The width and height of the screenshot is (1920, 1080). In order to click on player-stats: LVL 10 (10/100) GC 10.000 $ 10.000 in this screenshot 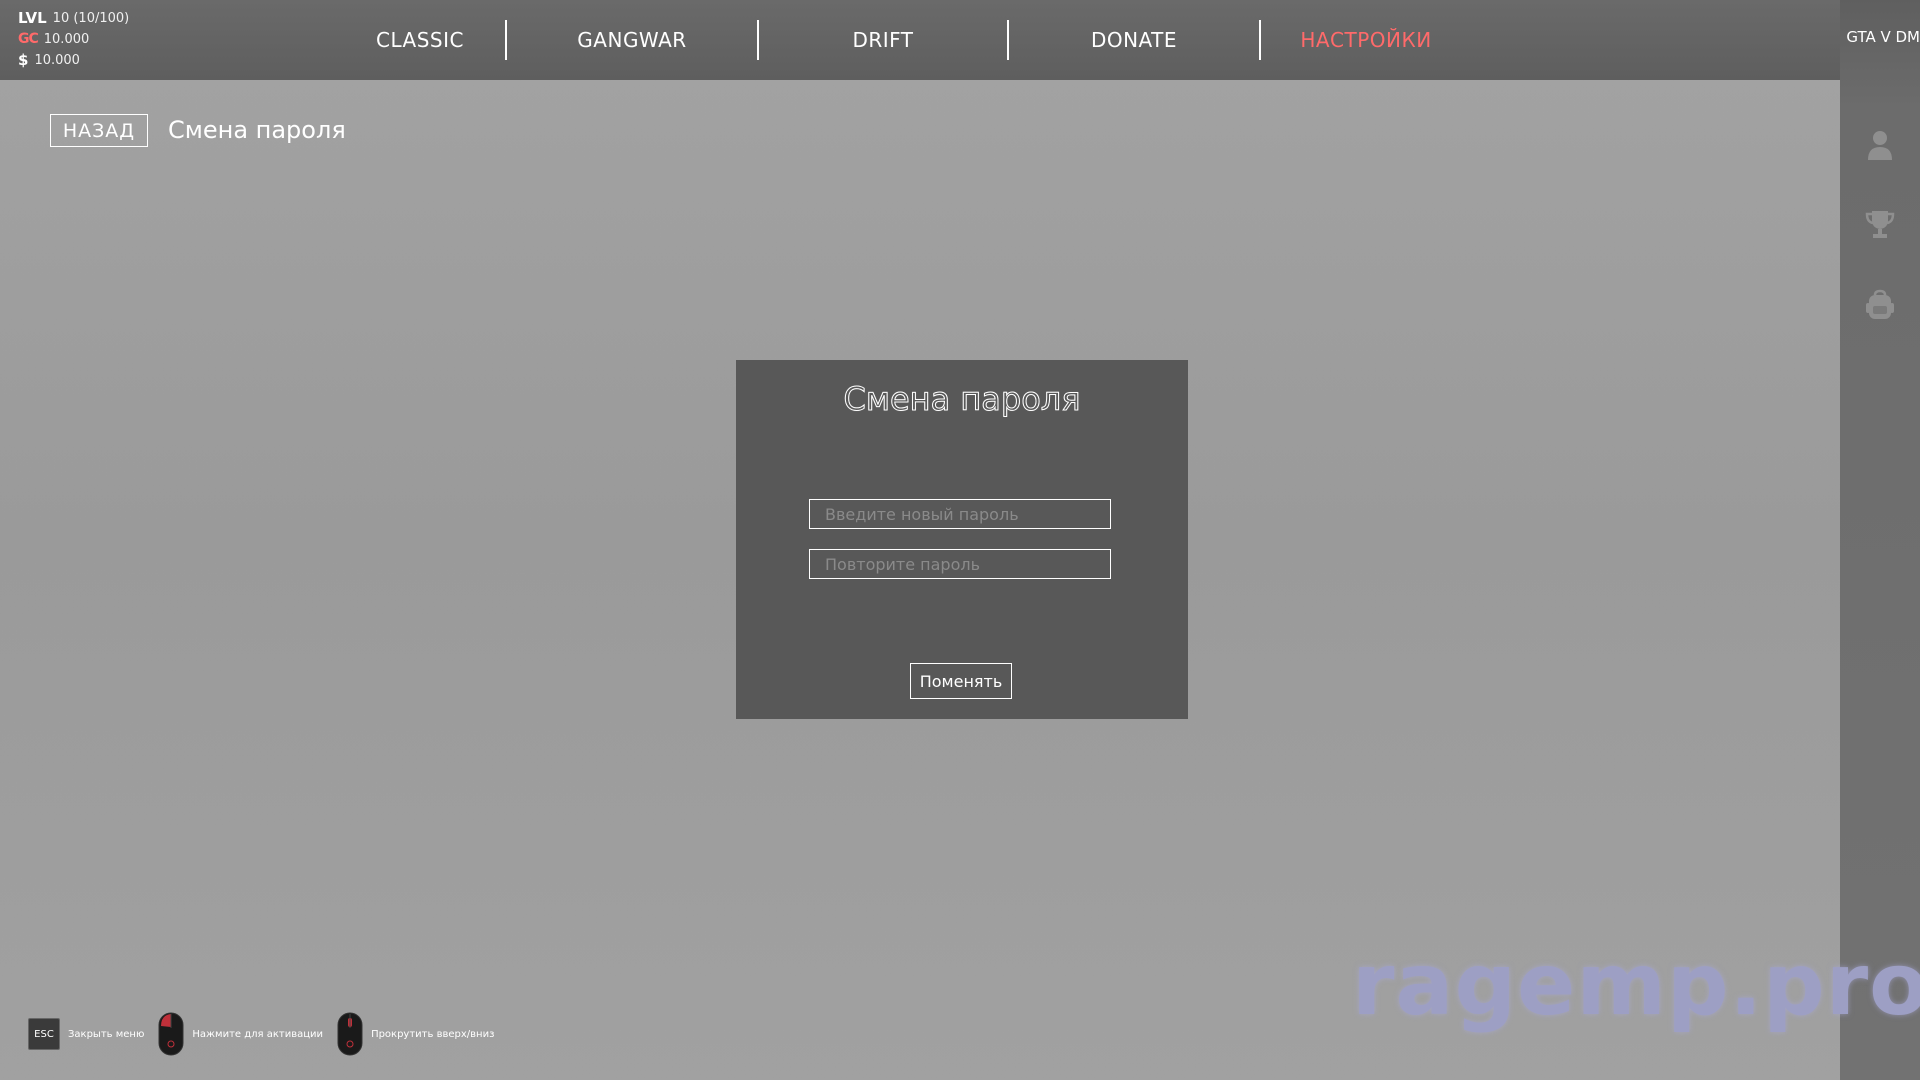, I will do `click(73, 39)`.